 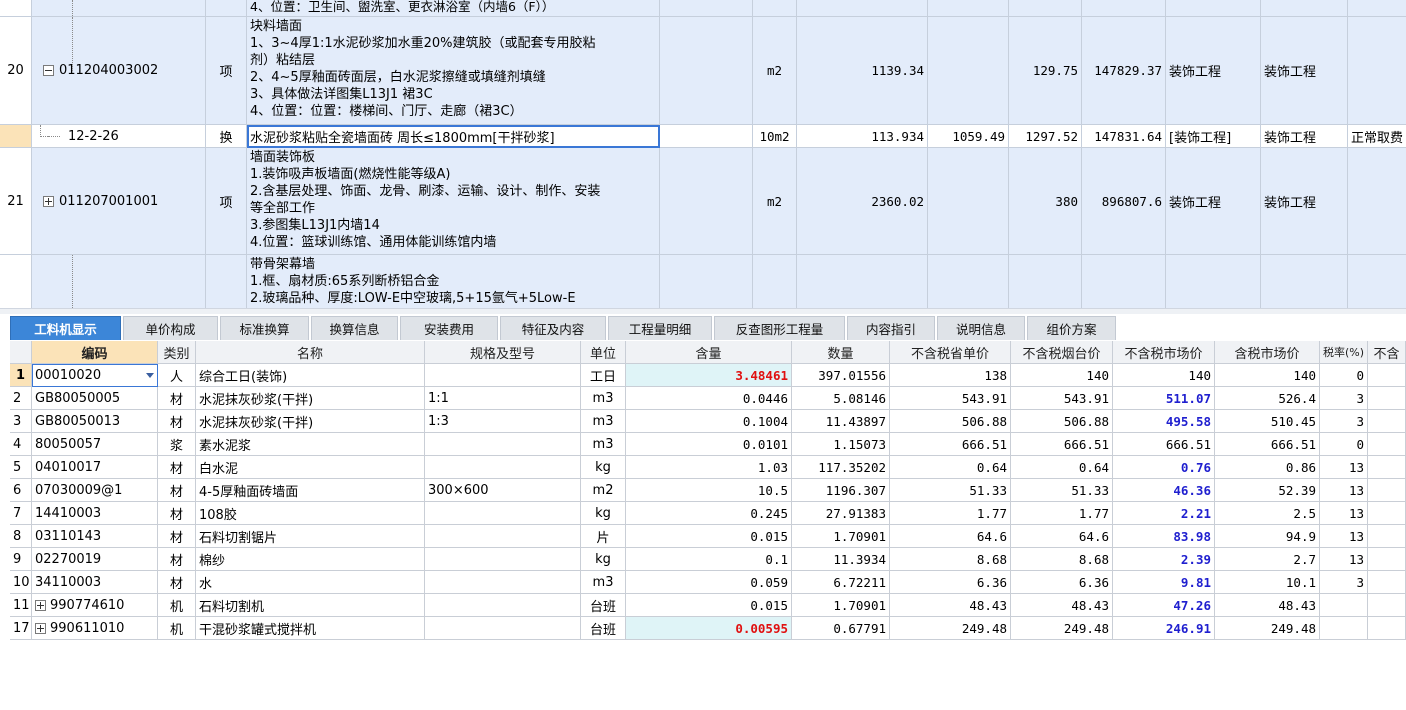 I want to click on market-price-cell: 495.58, so click(x=1164, y=421).